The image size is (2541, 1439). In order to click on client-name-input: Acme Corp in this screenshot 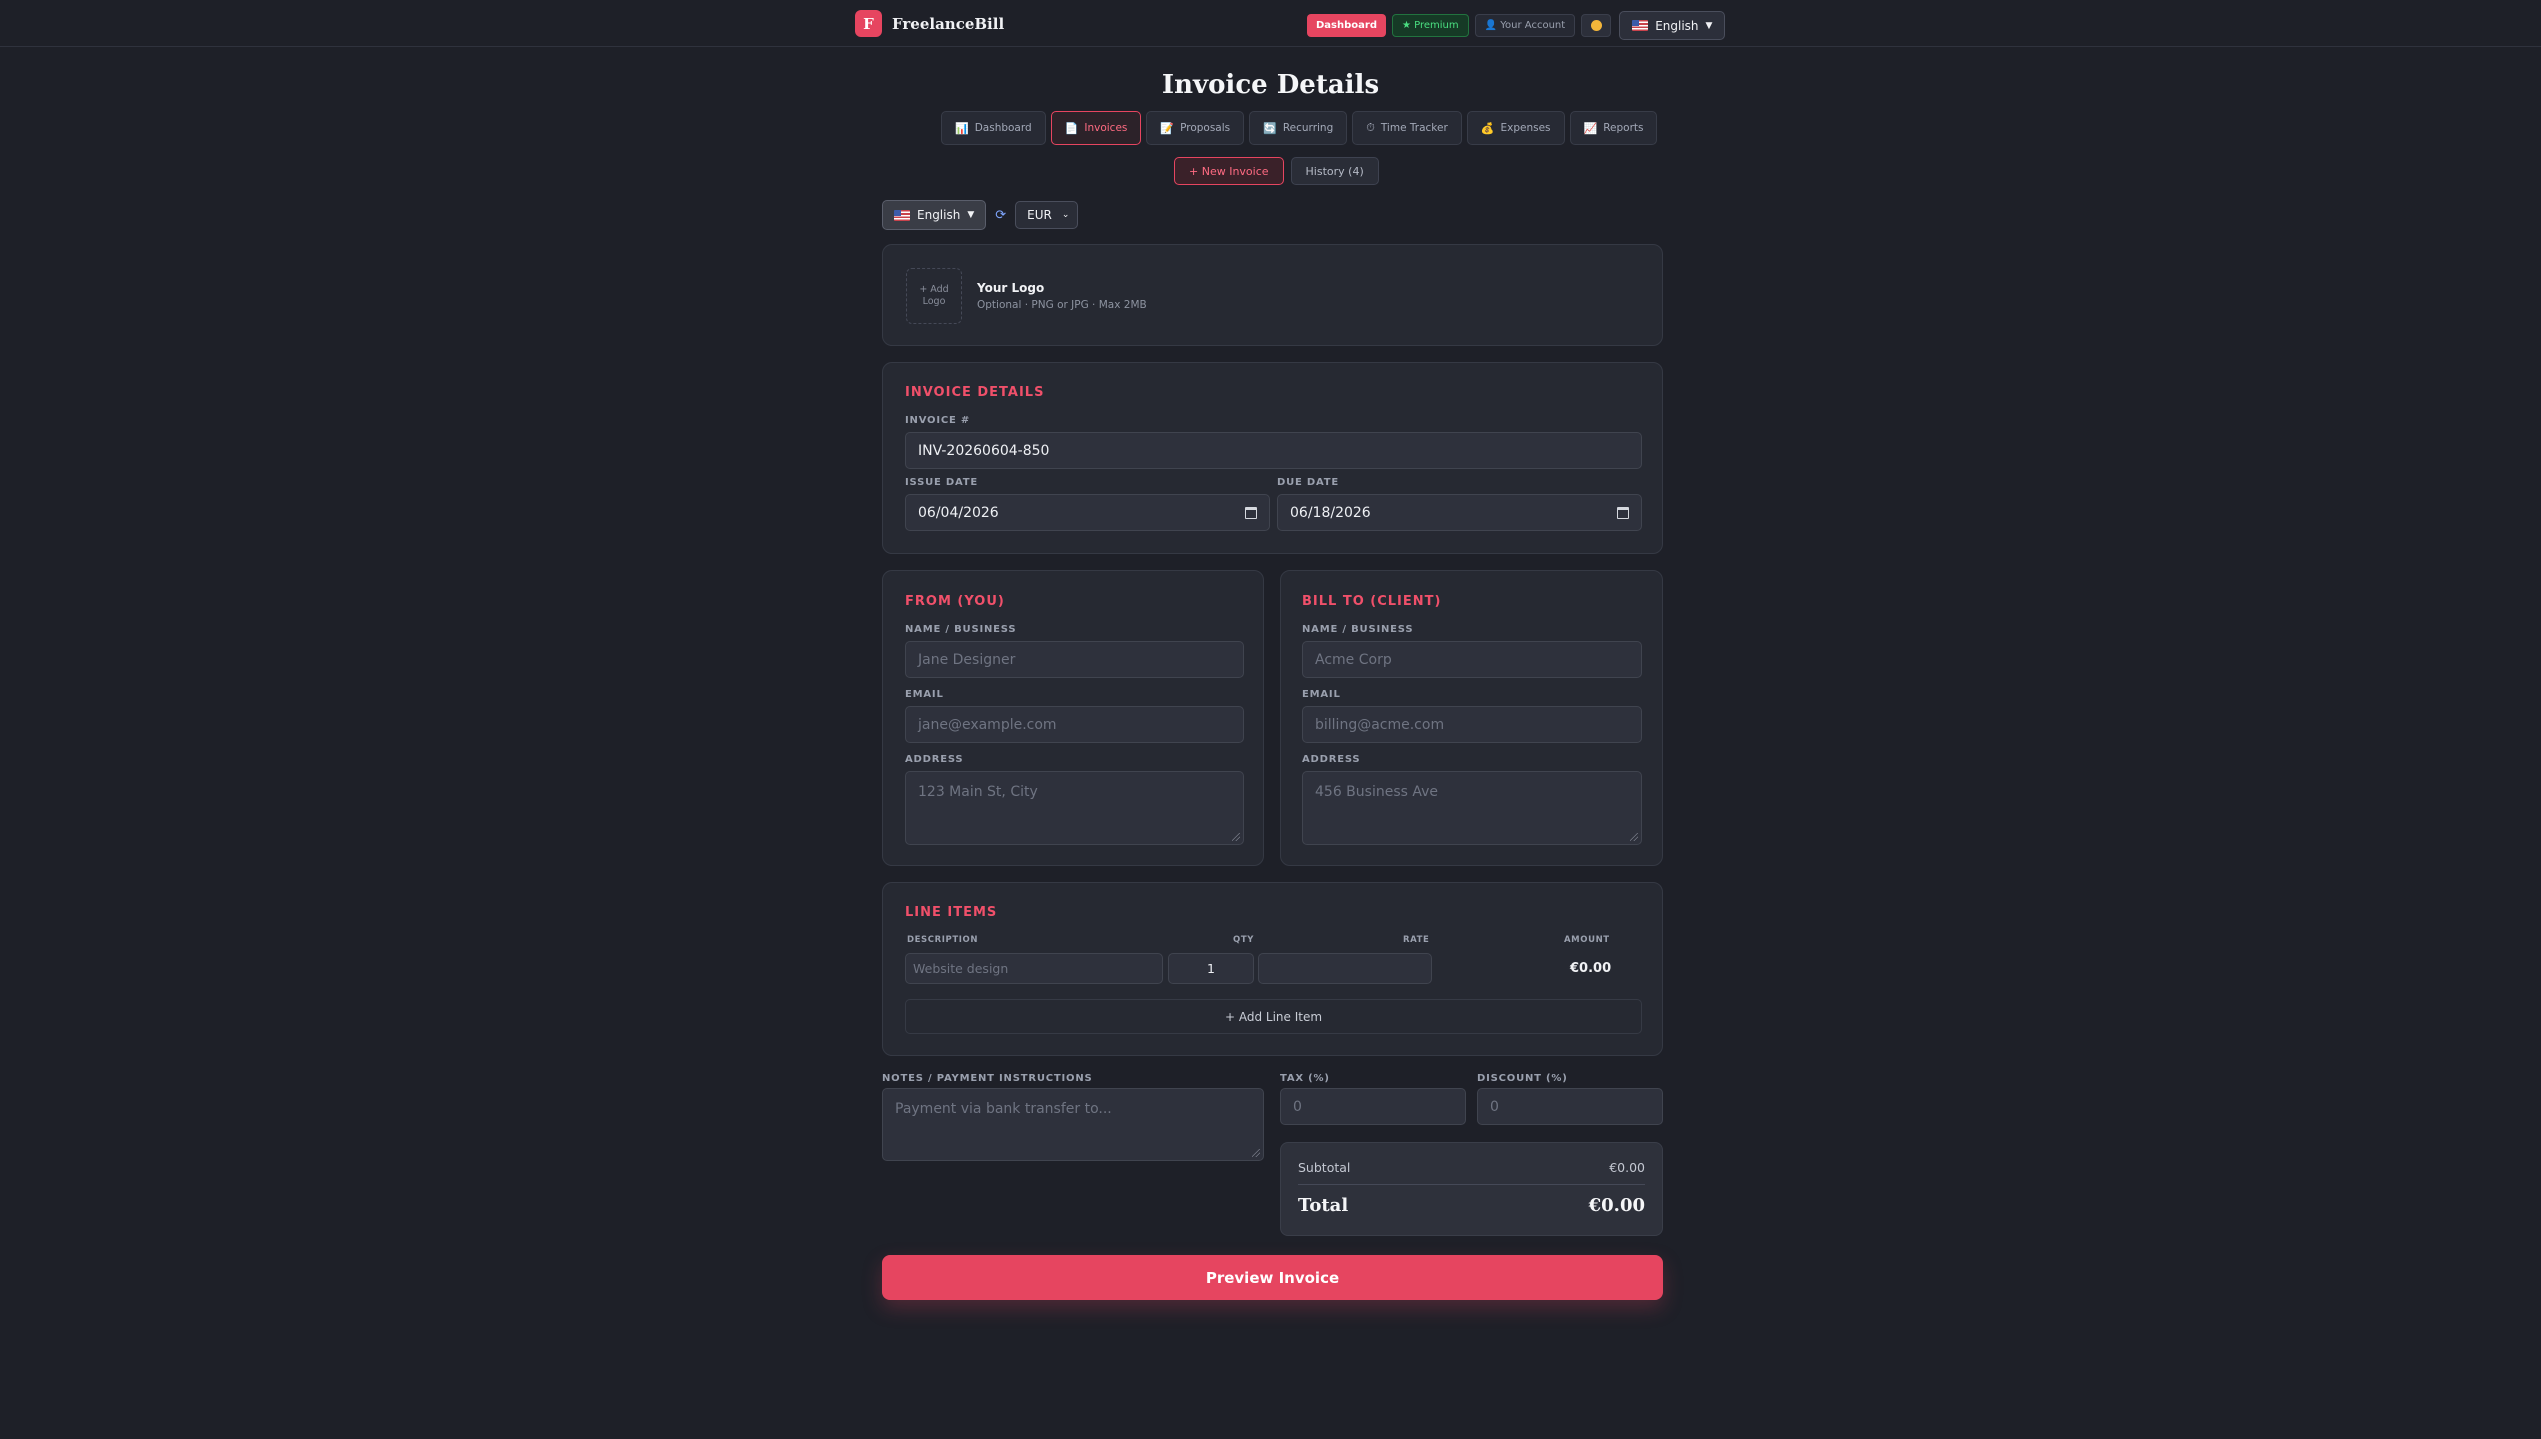, I will do `click(1472, 659)`.